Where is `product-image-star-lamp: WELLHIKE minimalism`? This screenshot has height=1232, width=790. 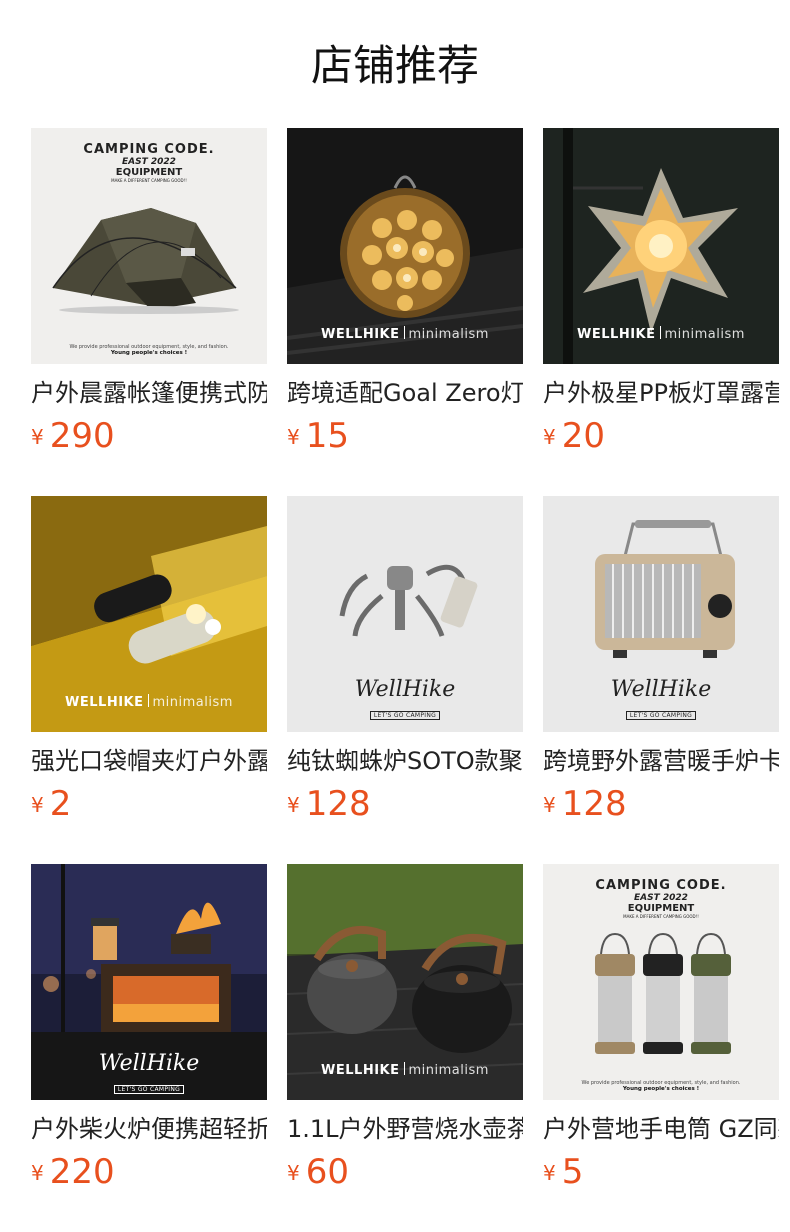 product-image-star-lamp: WELLHIKE minimalism is located at coordinates (661, 246).